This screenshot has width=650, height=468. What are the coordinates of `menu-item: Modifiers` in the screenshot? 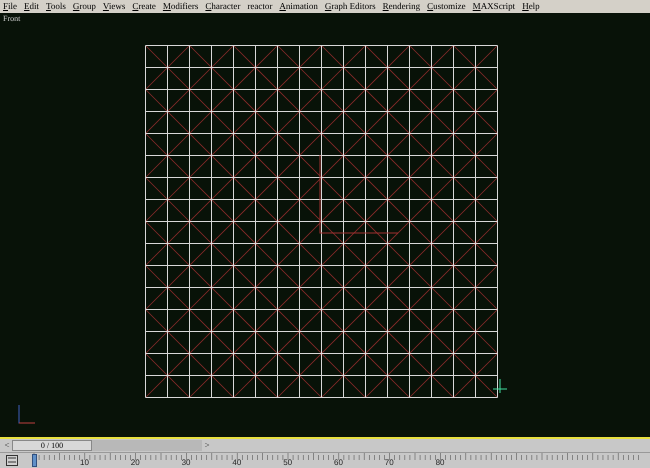 It's located at (180, 6).